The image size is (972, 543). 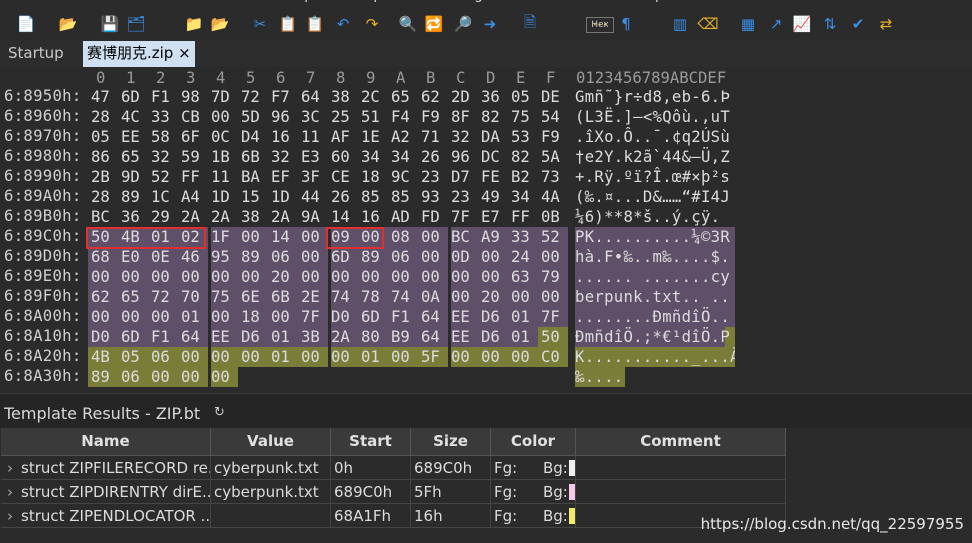 I want to click on menu-edit: Edit, so click(x=63, y=1).